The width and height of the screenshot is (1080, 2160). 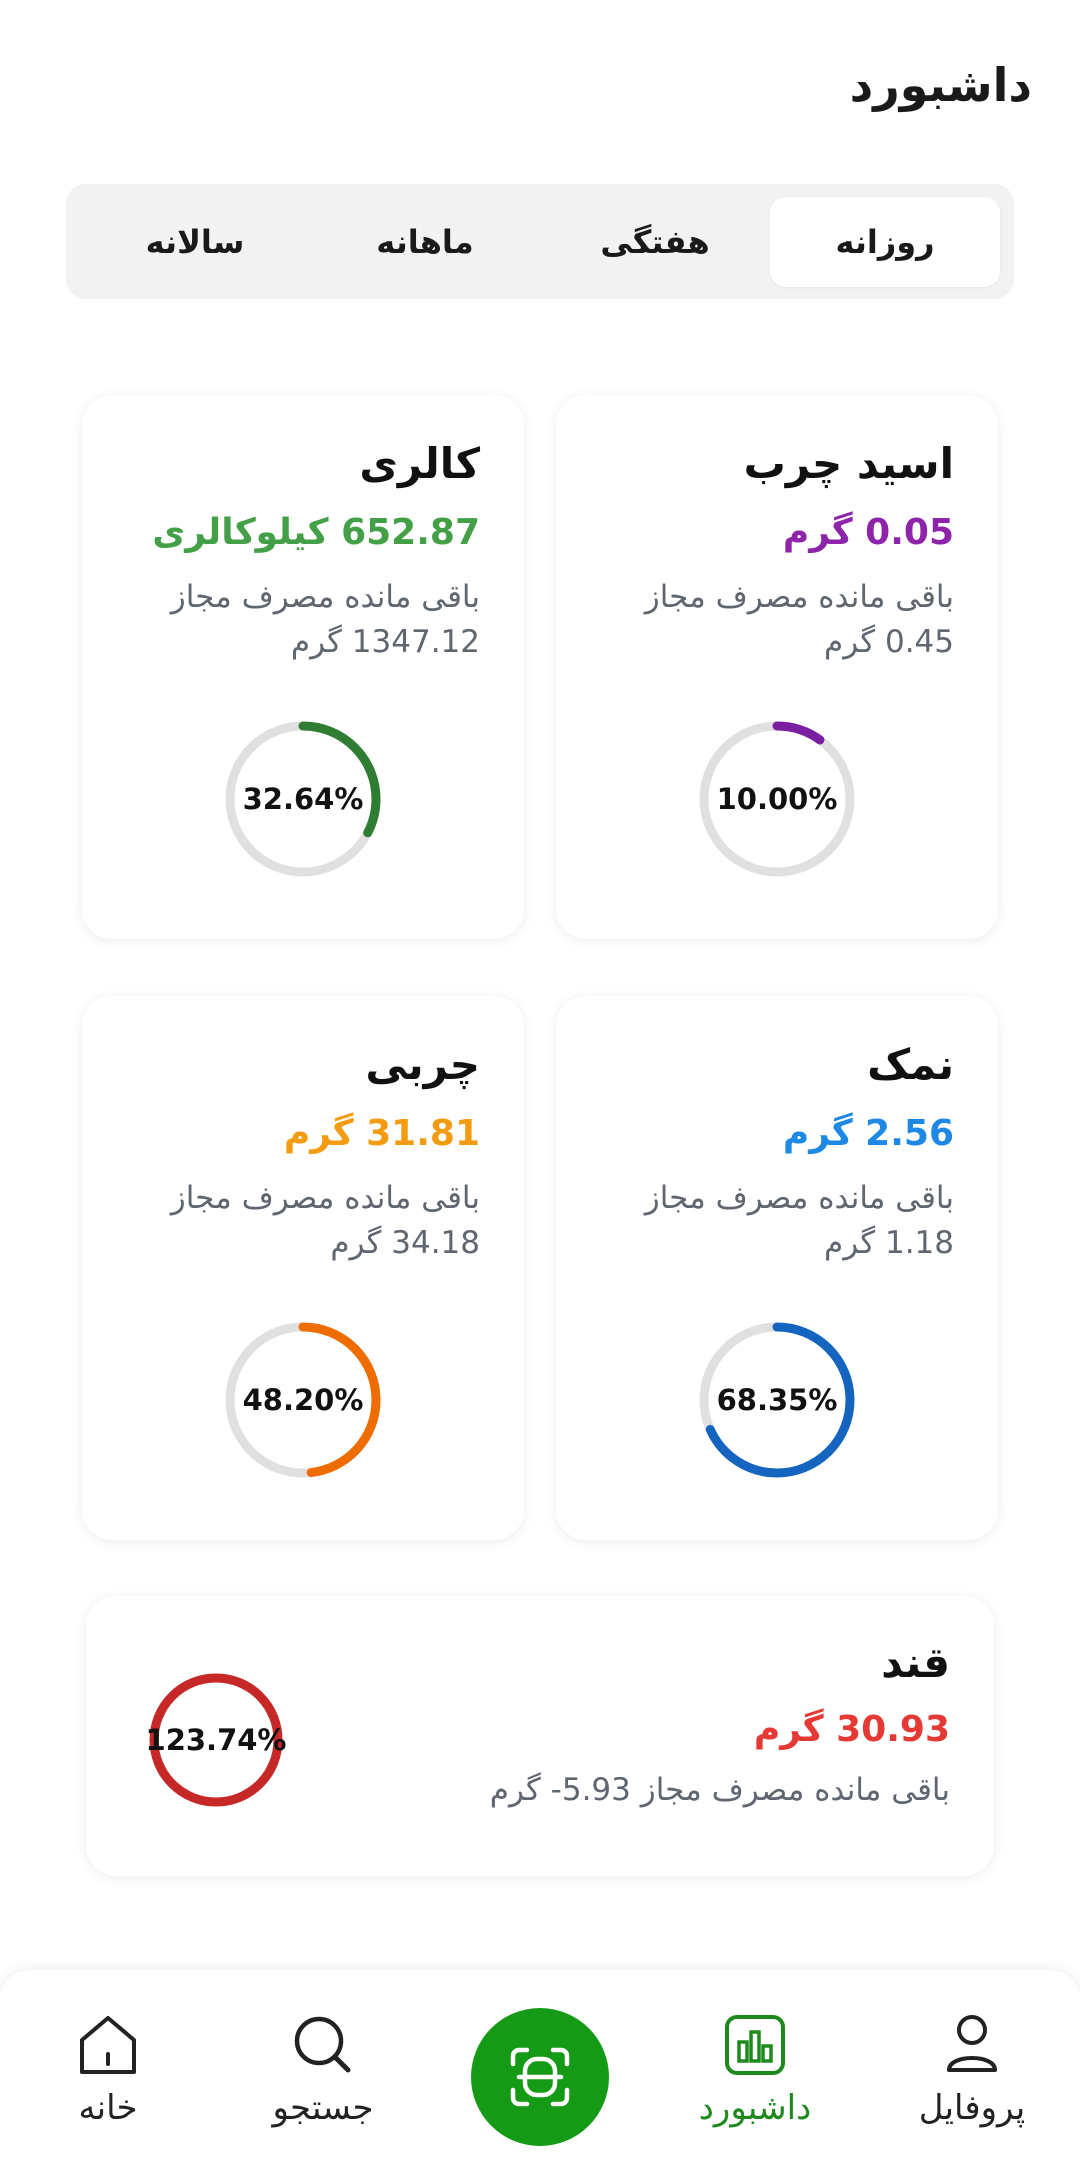 What do you see at coordinates (381, 1134) in the screenshot?
I see `card-value: 31.81 گرم` at bounding box center [381, 1134].